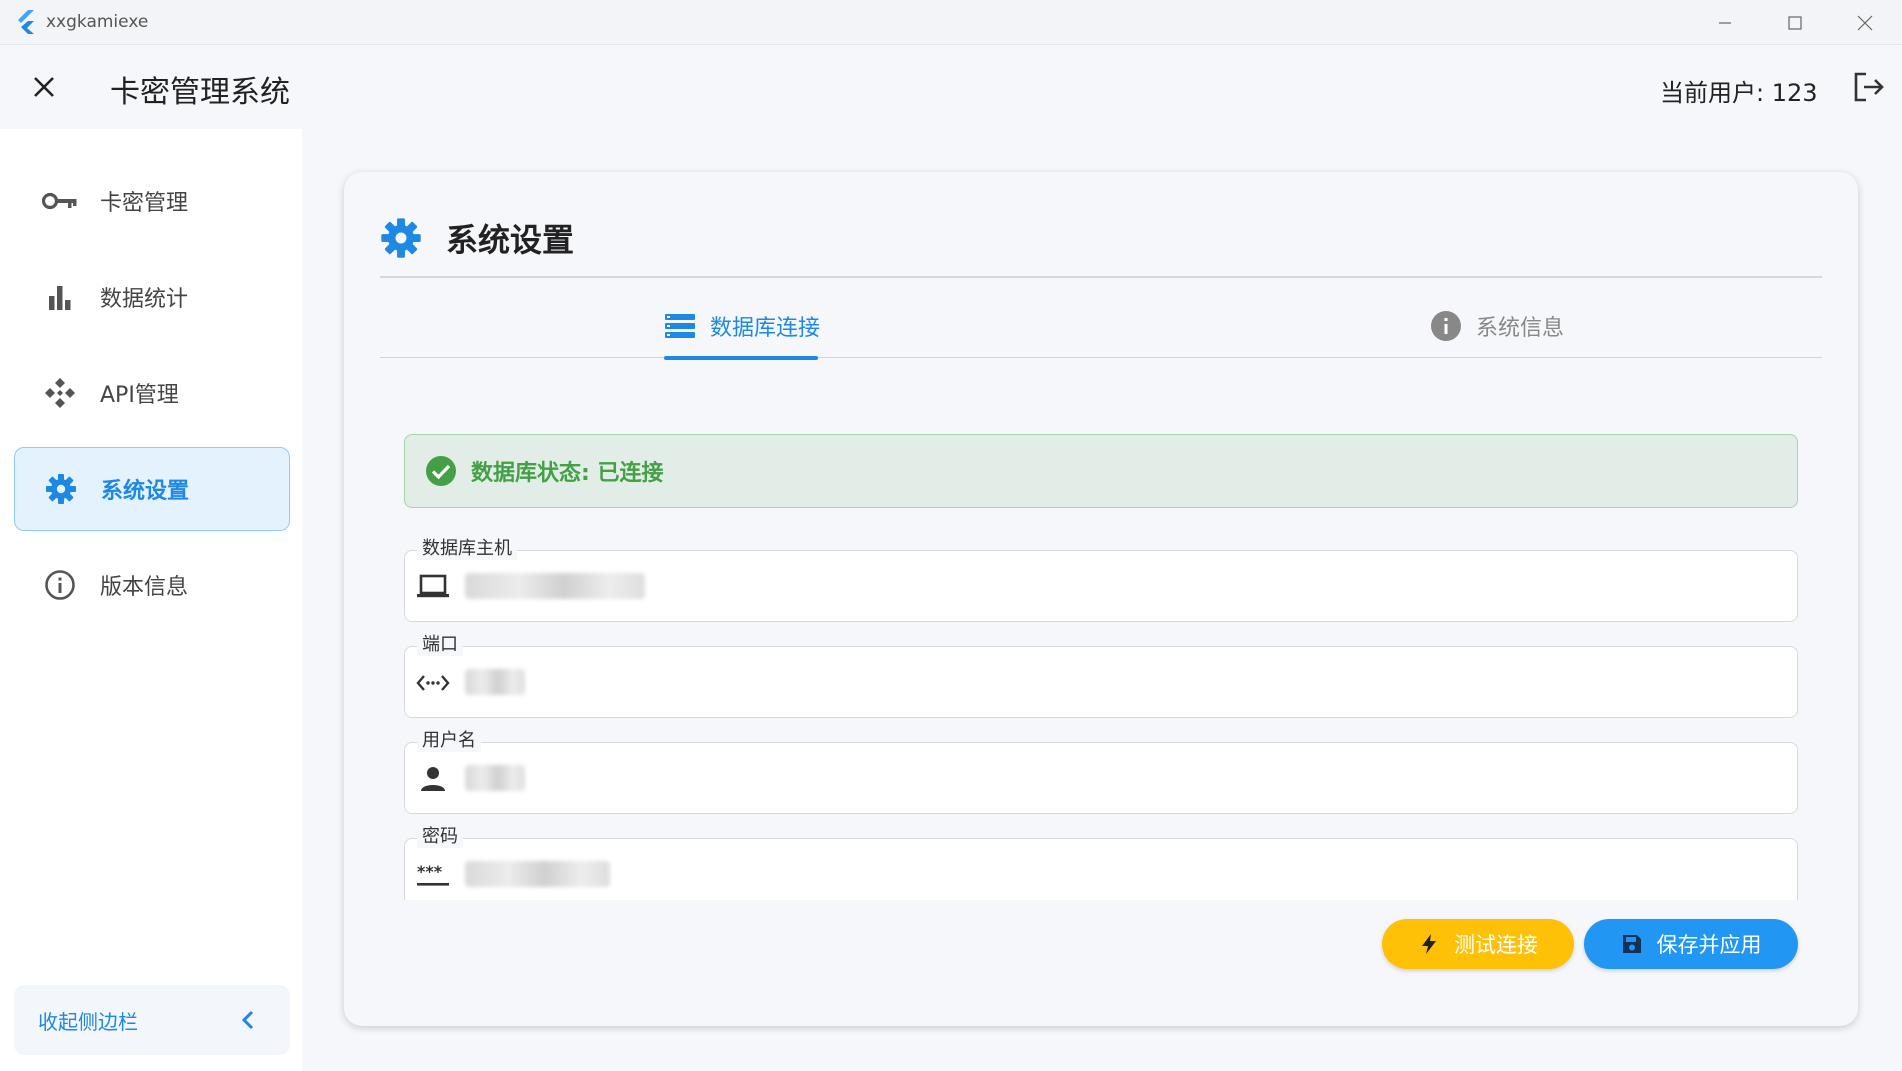 Image resolution: width=1902 pixels, height=1071 pixels. I want to click on sidebar-item-api: API管理, so click(152, 393).